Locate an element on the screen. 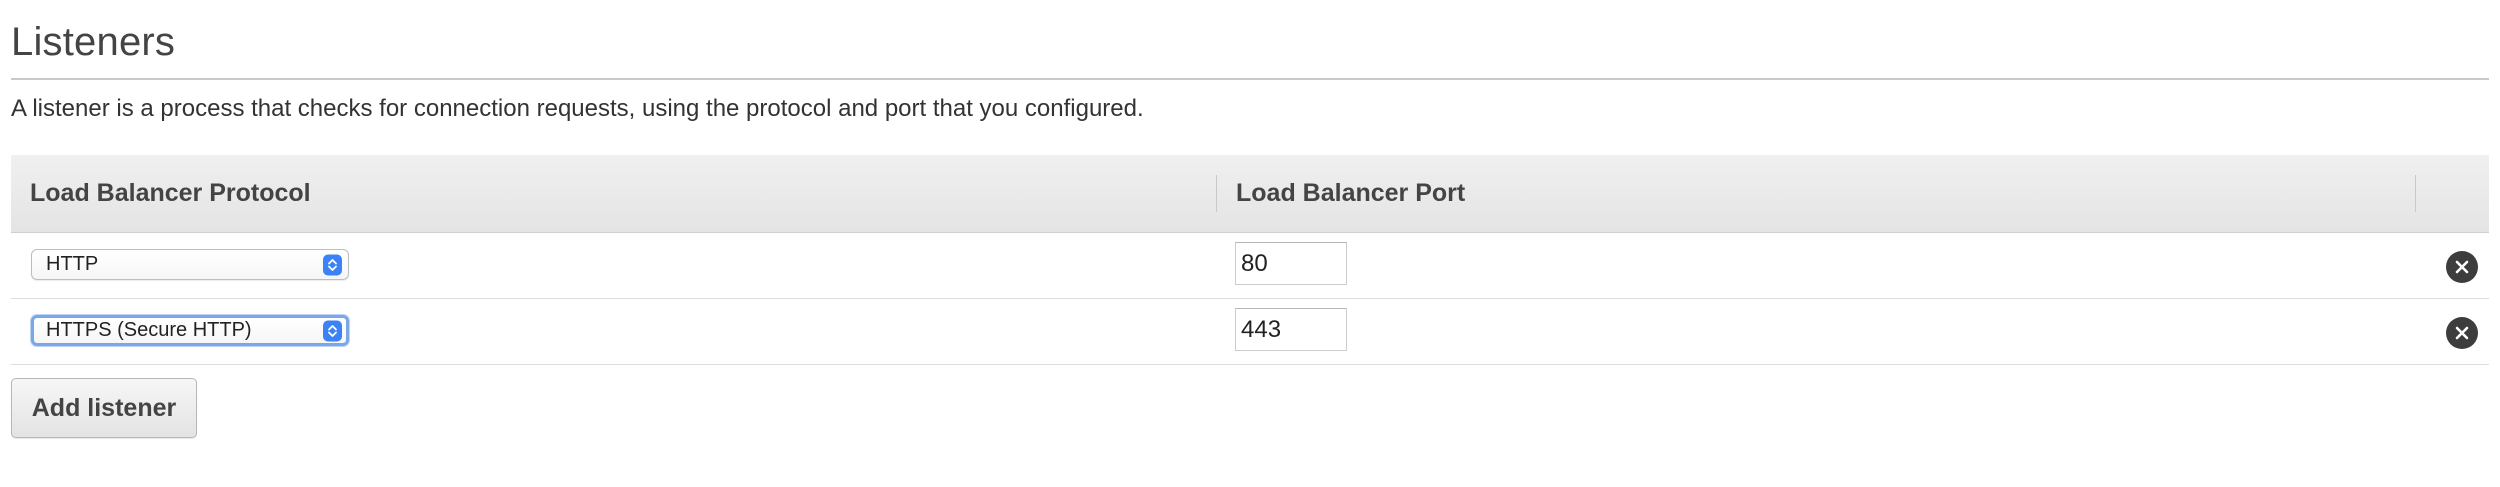  table-row: HTTPS (Secure HTTP) 443 is located at coordinates (1250, 332).